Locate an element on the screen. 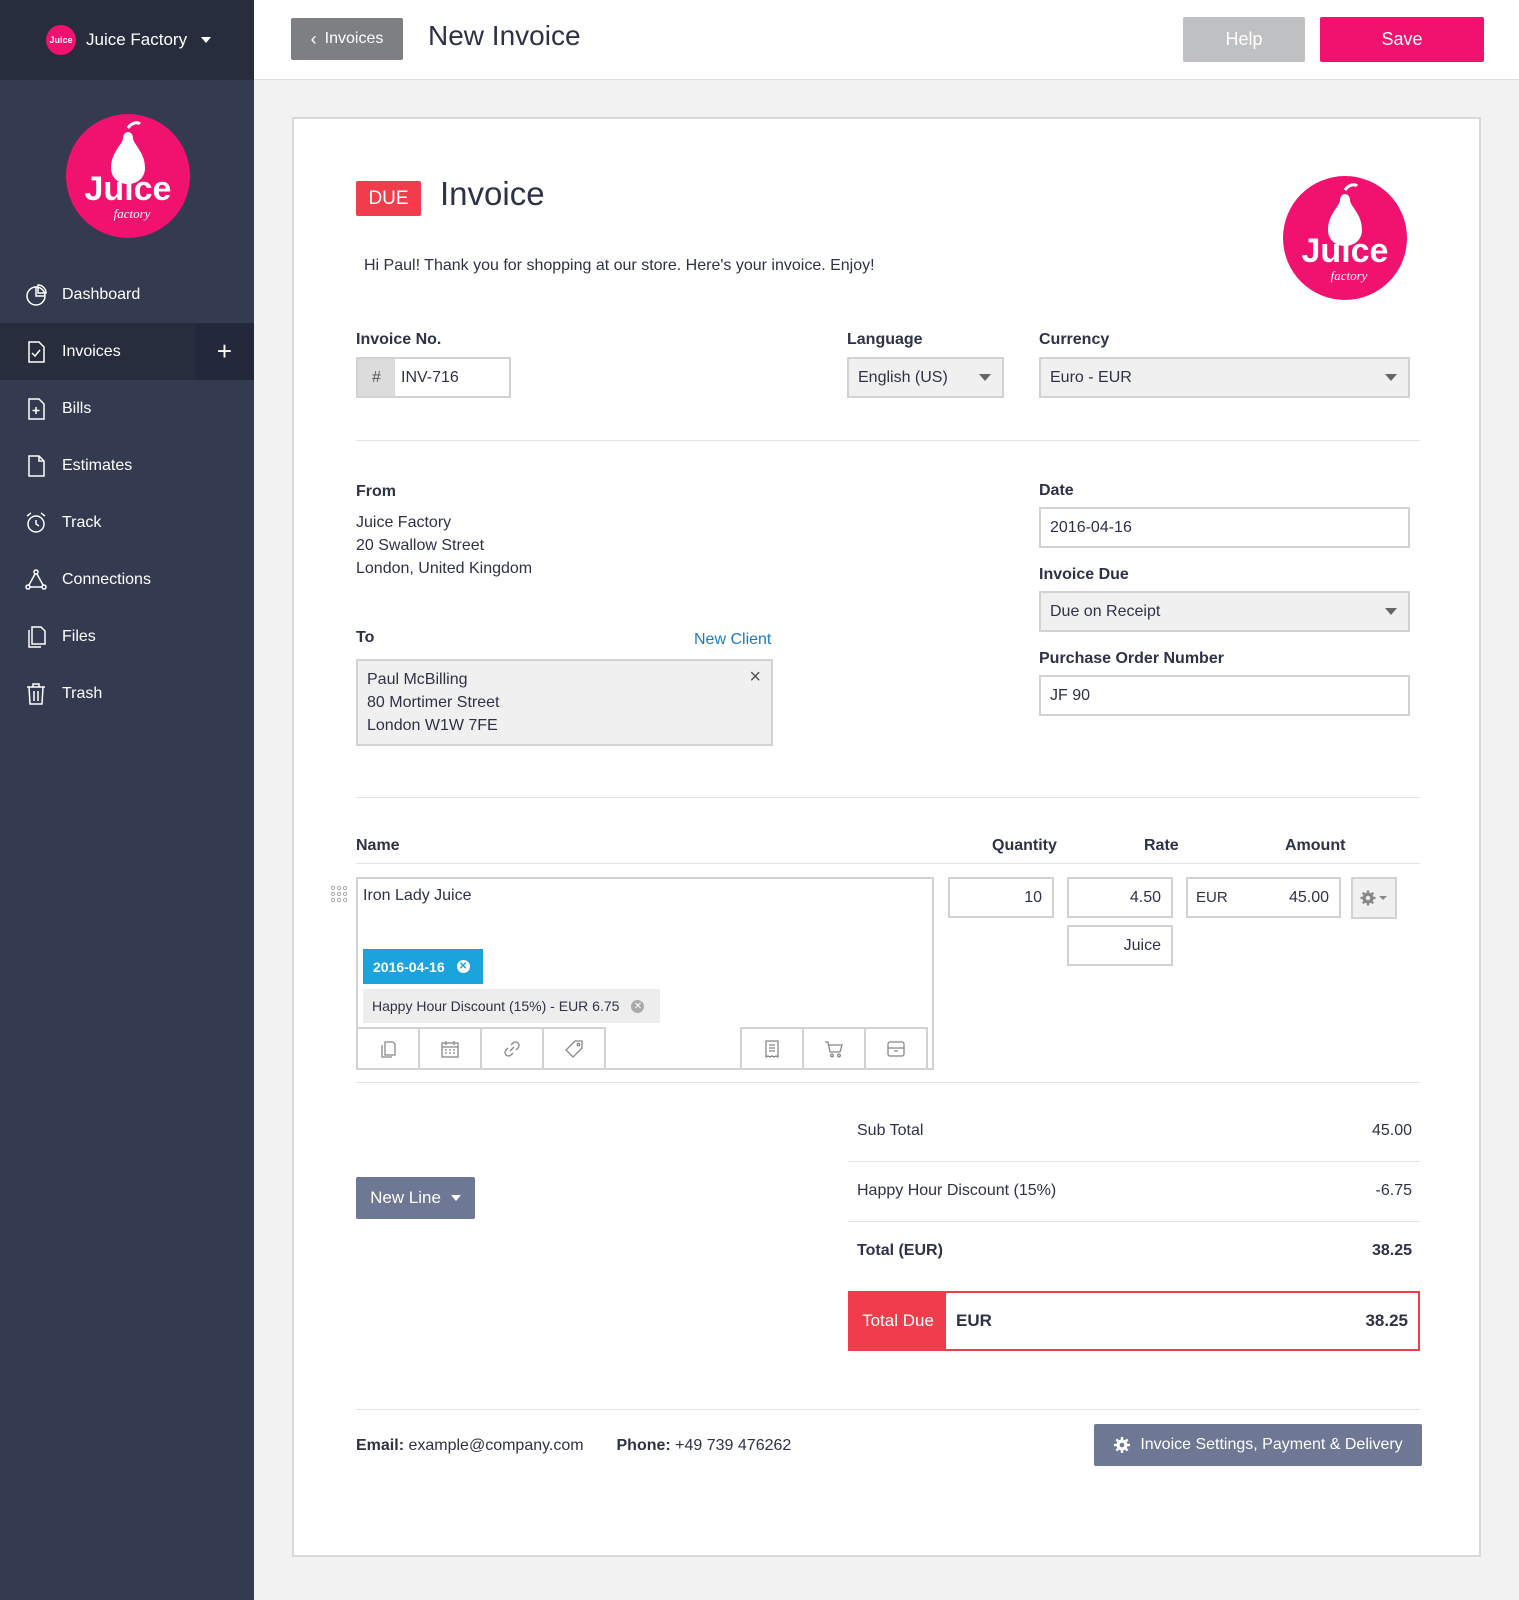 This screenshot has width=1519, height=1600. date-button is located at coordinates (450, 1048).